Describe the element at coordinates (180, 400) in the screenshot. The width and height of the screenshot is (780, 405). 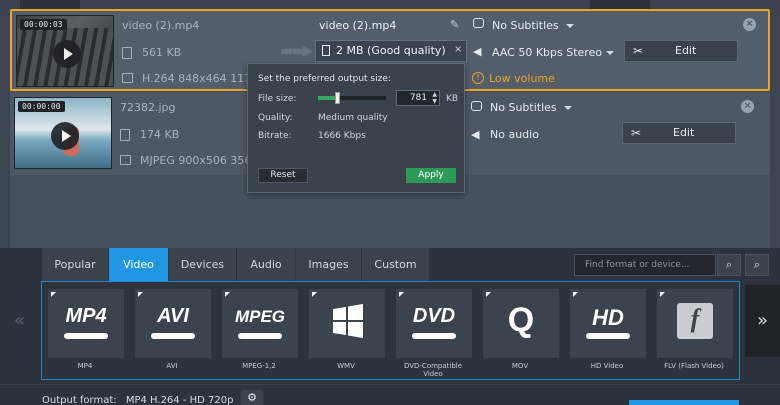
I see `output-format-value: MP4 H.264 - HD 720p` at that location.